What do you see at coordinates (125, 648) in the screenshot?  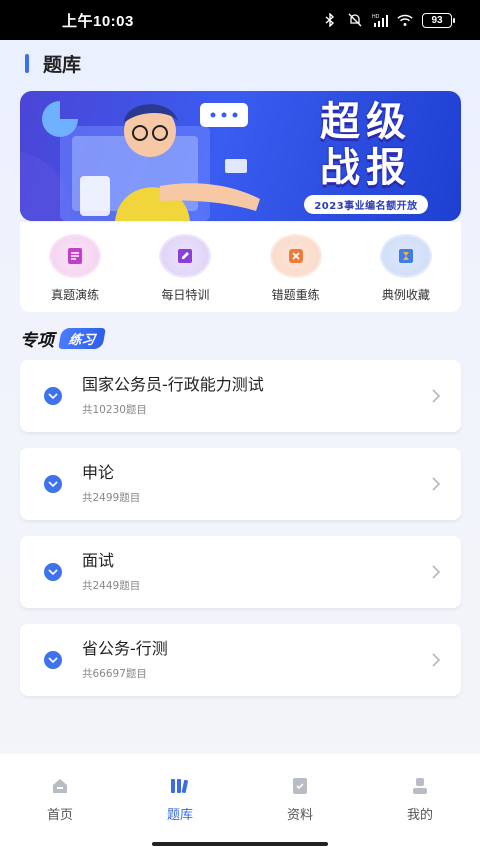 I see `course-title: 省公务-行测` at bounding box center [125, 648].